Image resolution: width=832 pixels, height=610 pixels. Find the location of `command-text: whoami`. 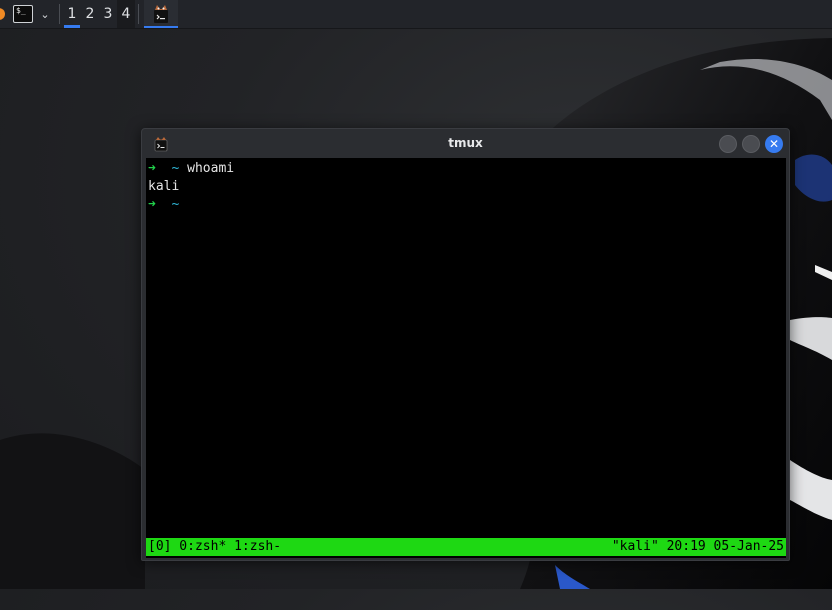

command-text: whoami is located at coordinates (211, 168).